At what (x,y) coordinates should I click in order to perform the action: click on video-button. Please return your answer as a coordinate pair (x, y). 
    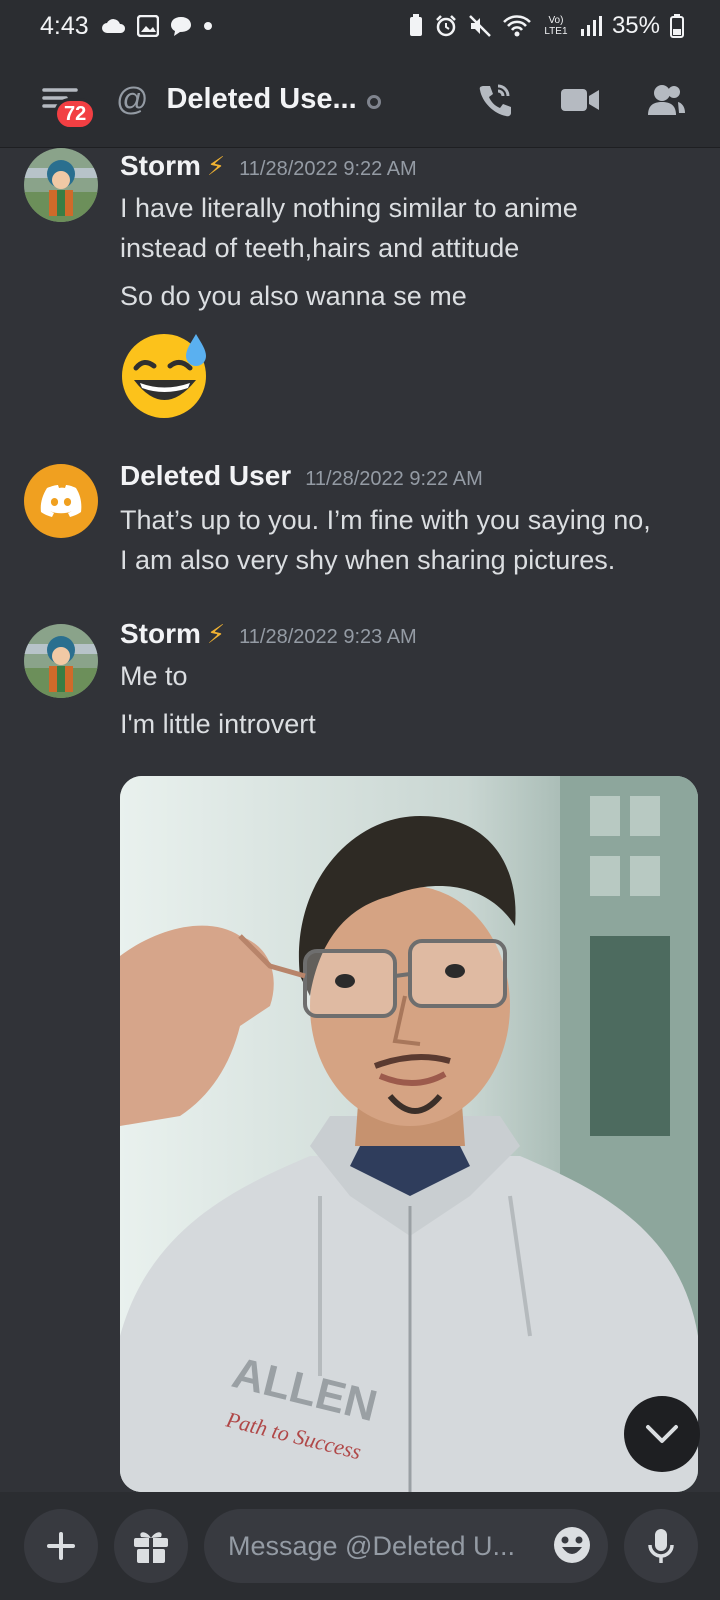
    Looking at the image, I should click on (580, 100).